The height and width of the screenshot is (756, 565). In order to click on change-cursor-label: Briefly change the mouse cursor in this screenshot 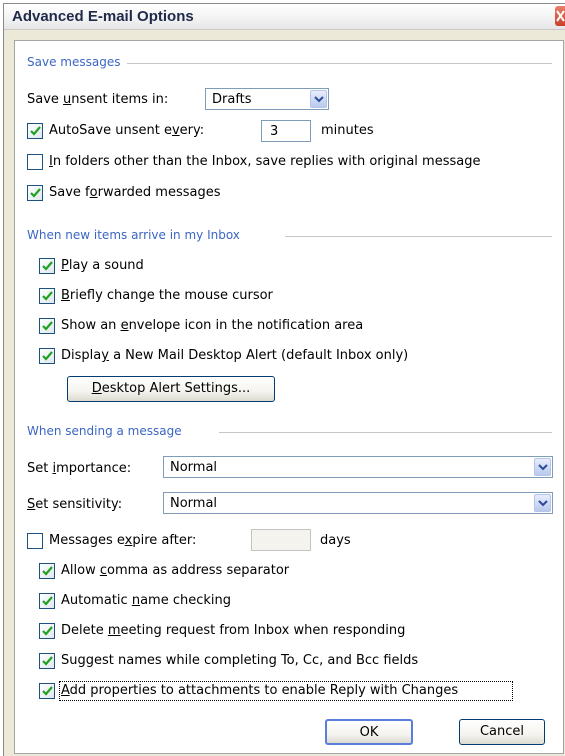, I will do `click(167, 295)`.